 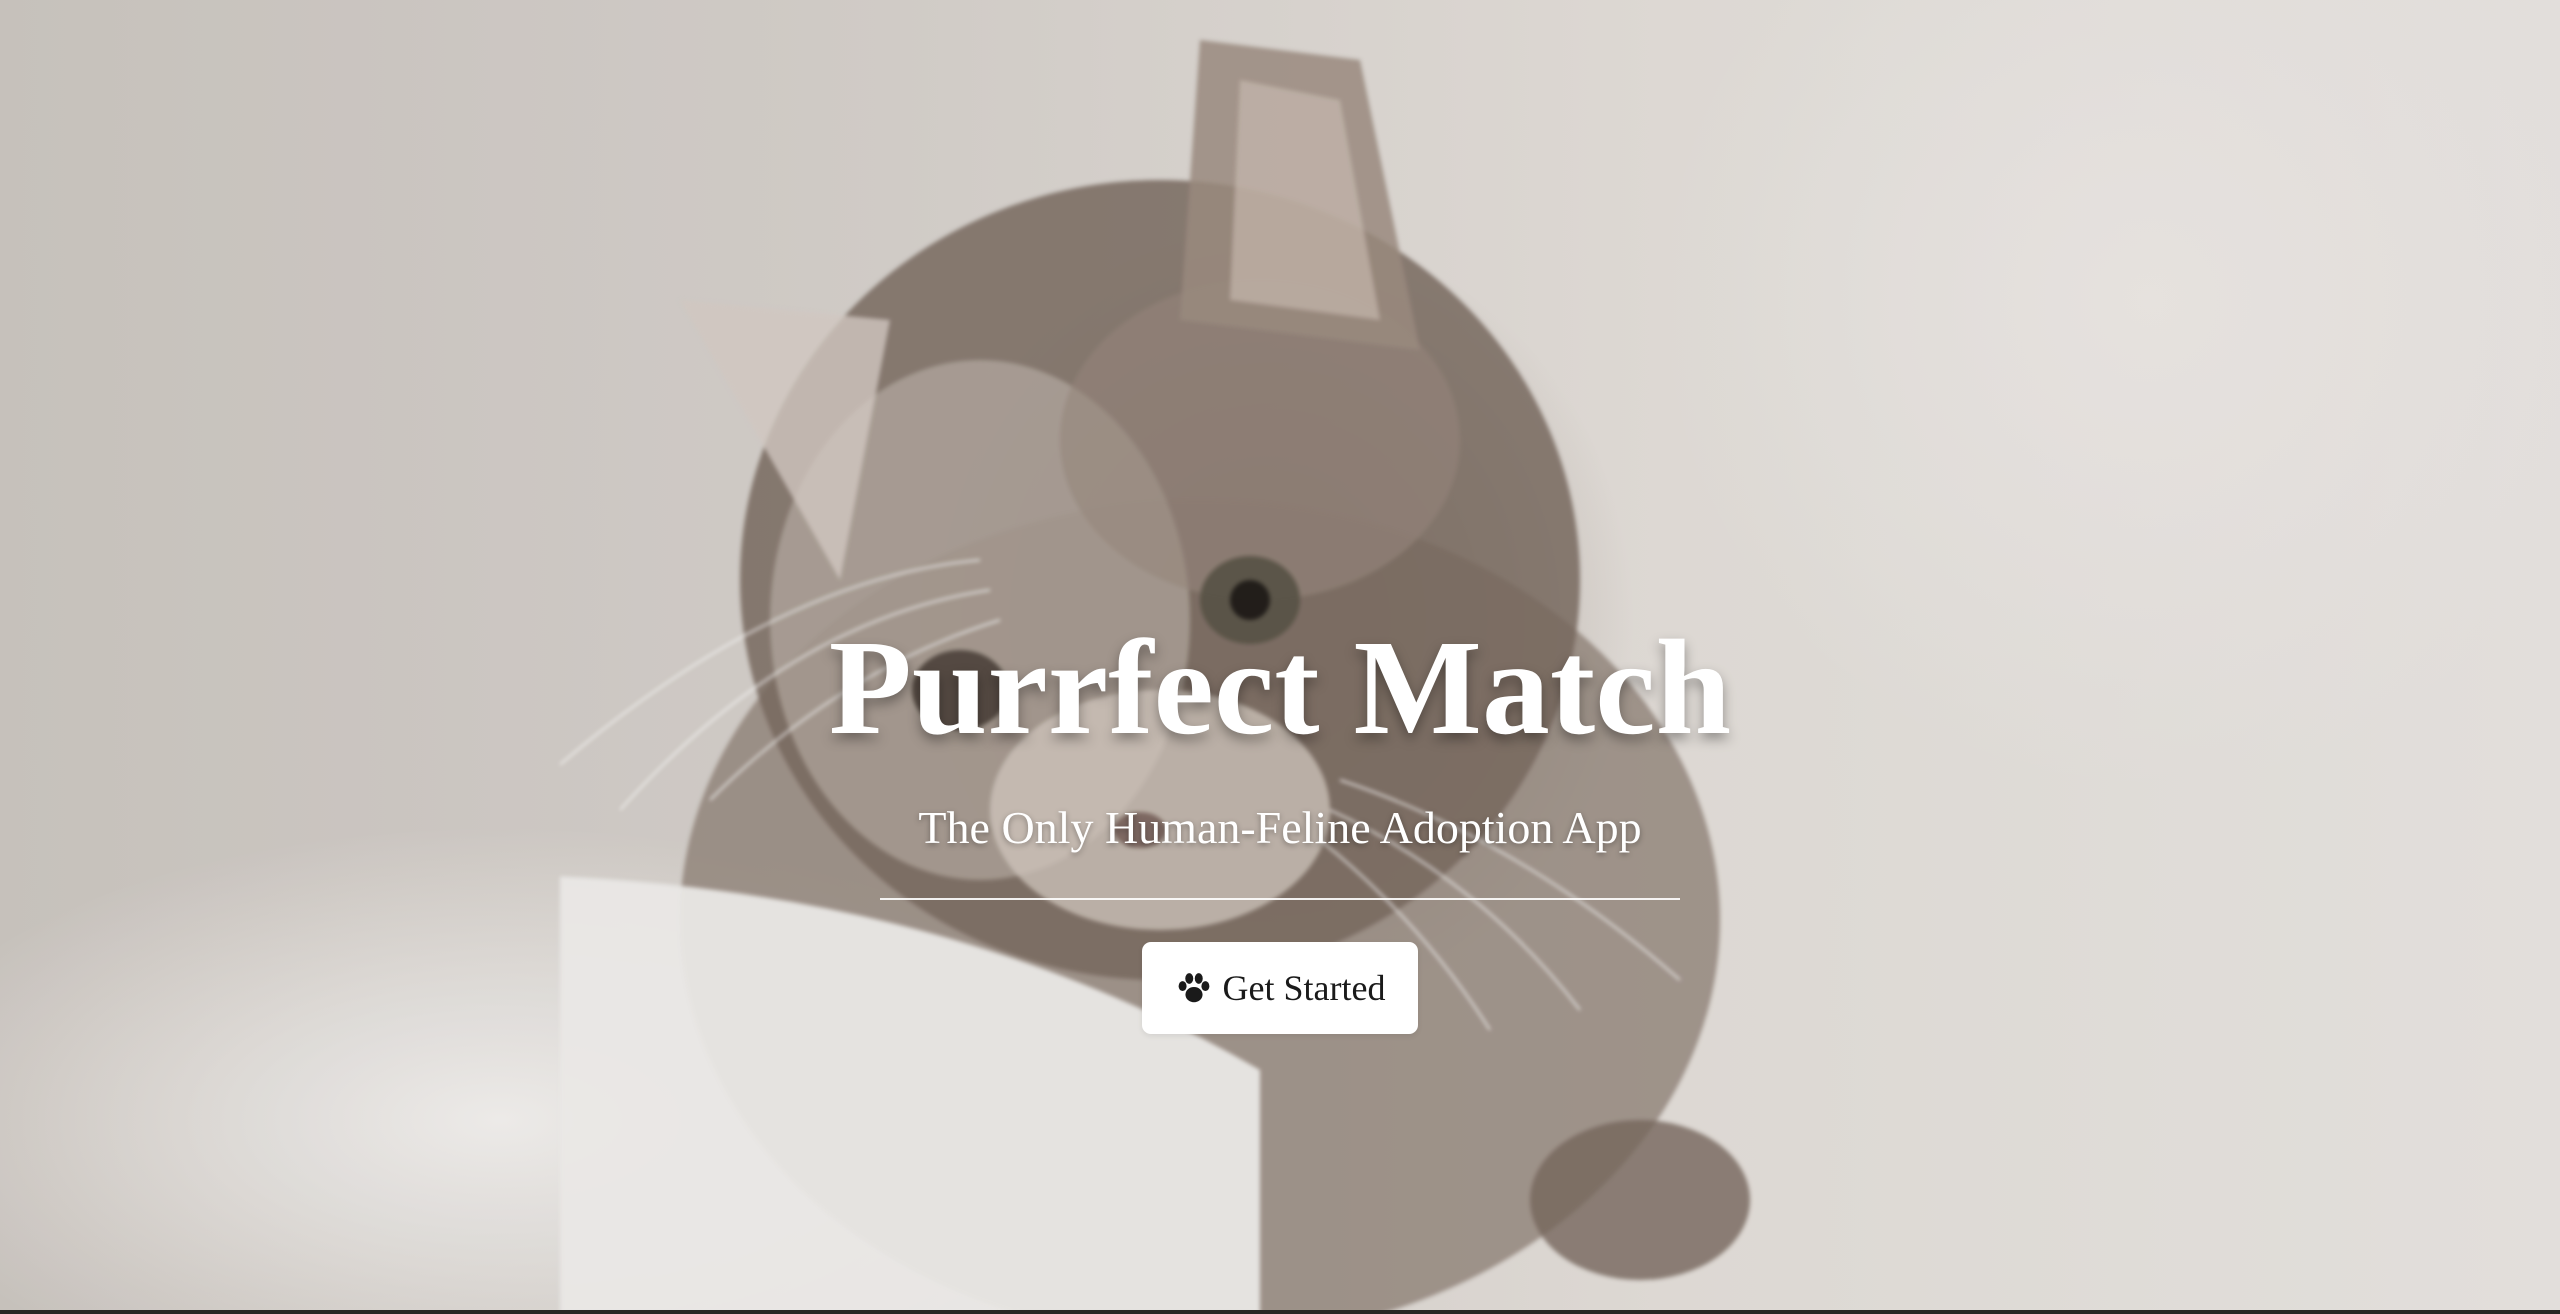 What do you see at coordinates (1280, 688) in the screenshot?
I see `page-title: Purrfect Match` at bounding box center [1280, 688].